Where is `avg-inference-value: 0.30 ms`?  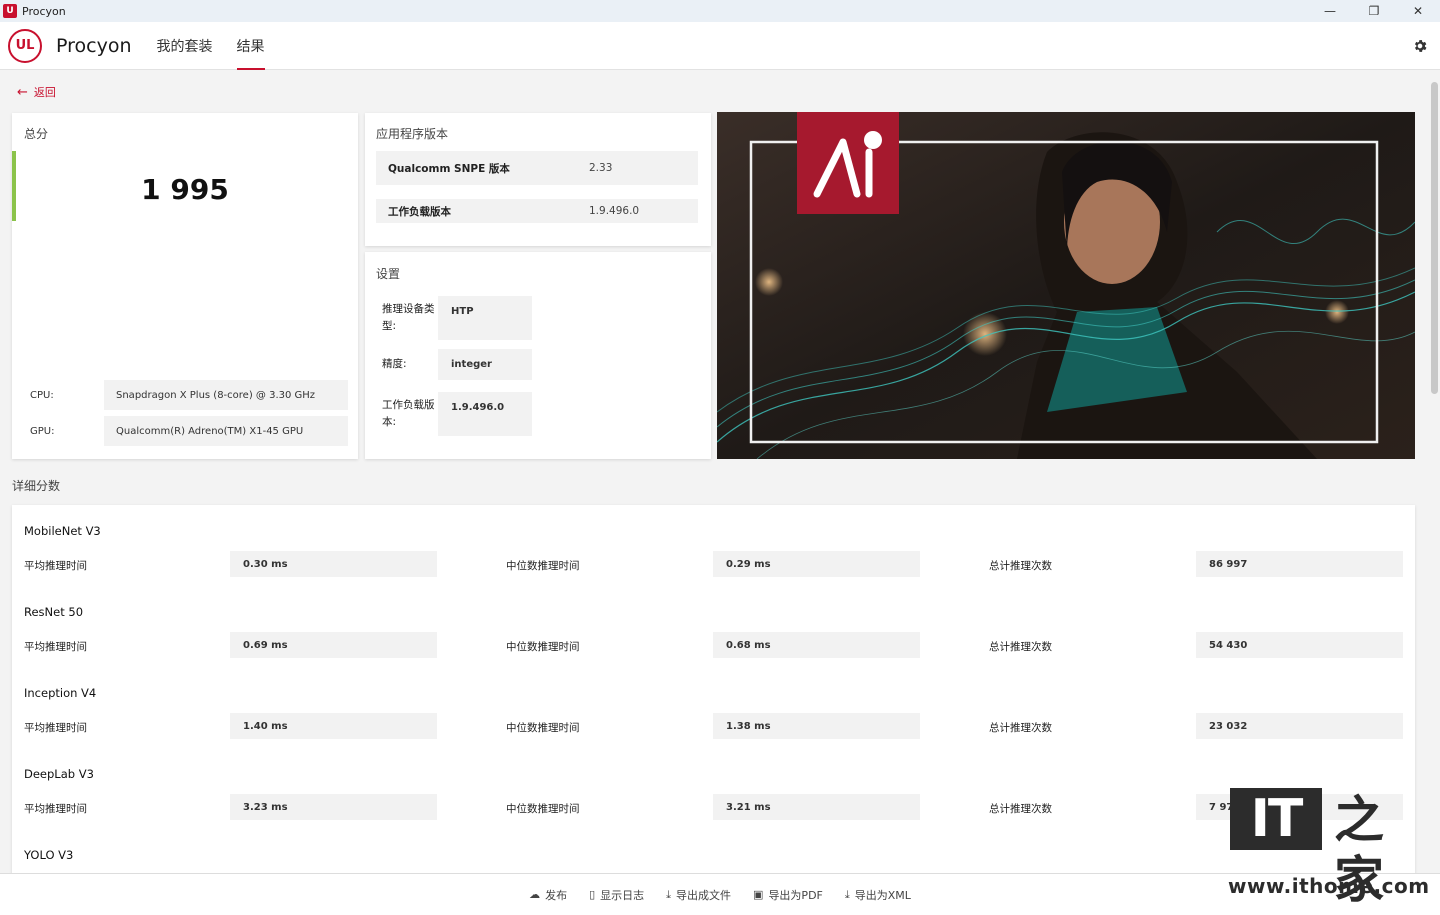 avg-inference-value: 0.30 ms is located at coordinates (333, 564).